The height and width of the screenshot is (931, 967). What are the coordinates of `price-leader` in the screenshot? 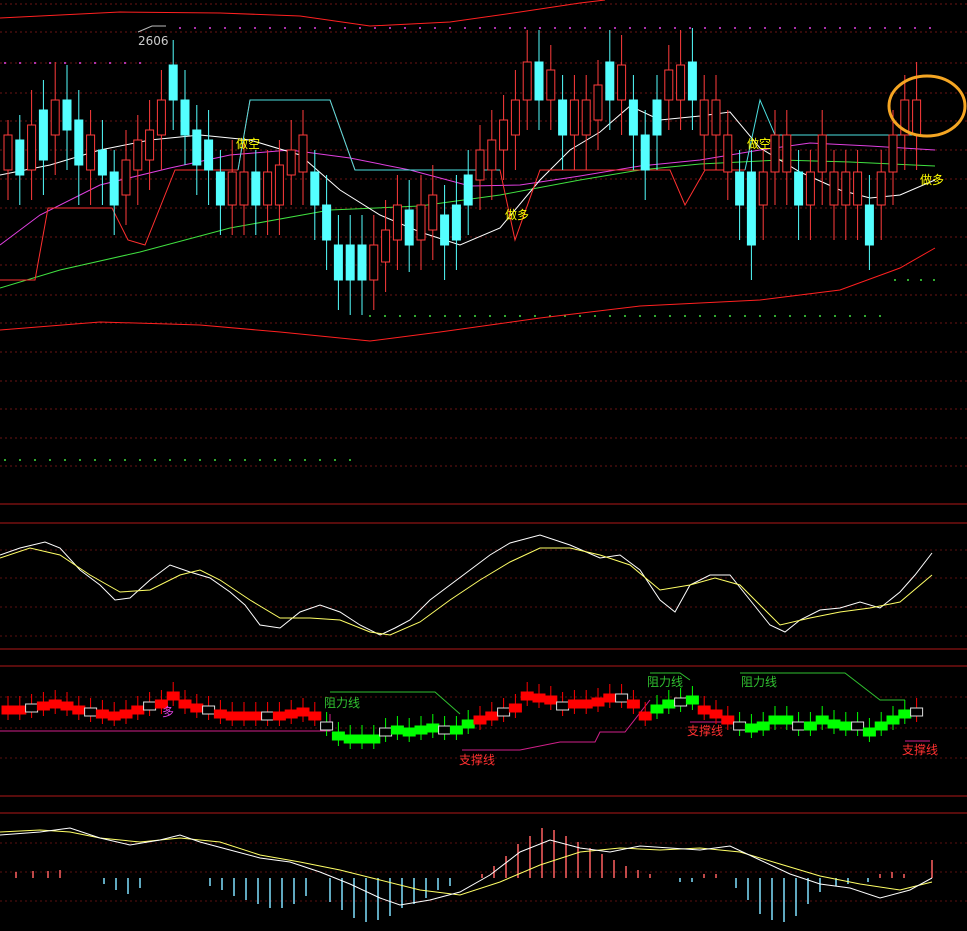 It's located at (151, 29).